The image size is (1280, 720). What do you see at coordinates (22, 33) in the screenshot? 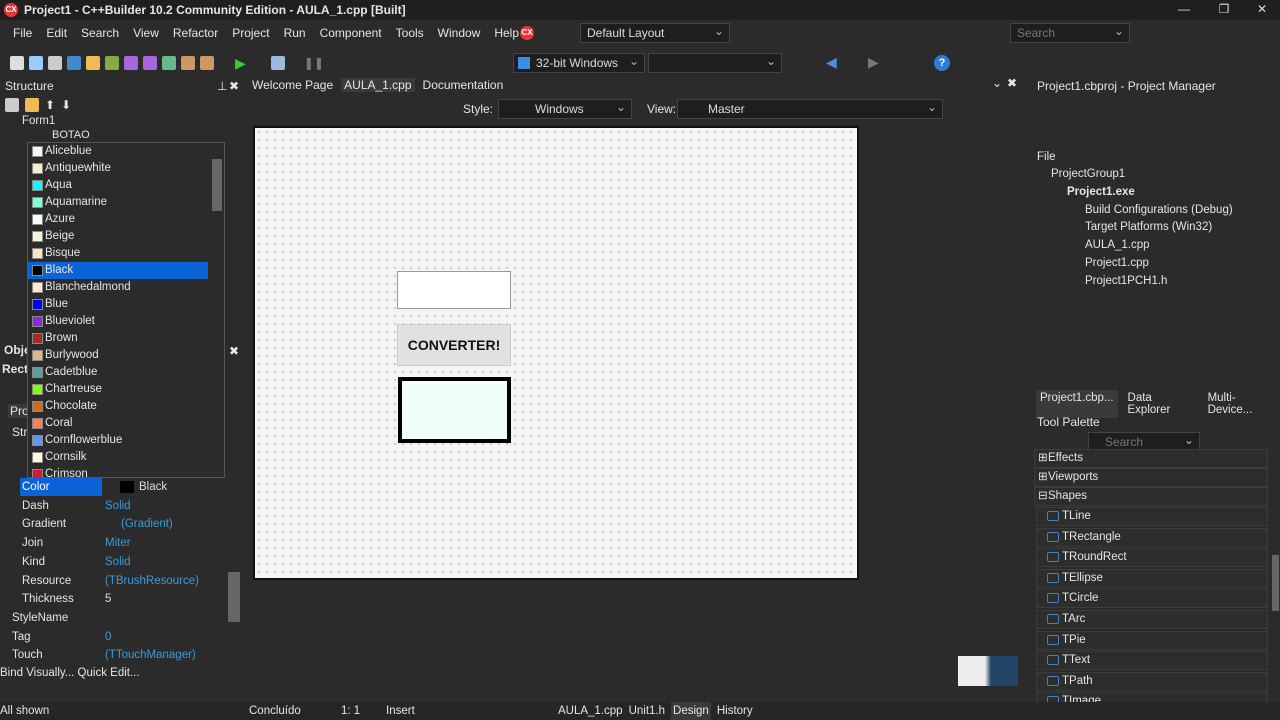
I see `menu-file: File` at bounding box center [22, 33].